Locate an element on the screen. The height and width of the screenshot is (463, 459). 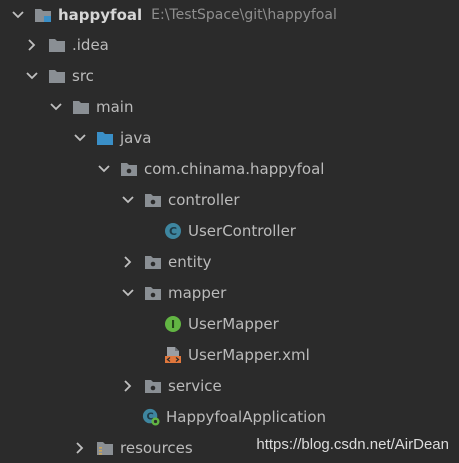
tree-label-user-mapper: UserMapper is located at coordinates (233, 323).